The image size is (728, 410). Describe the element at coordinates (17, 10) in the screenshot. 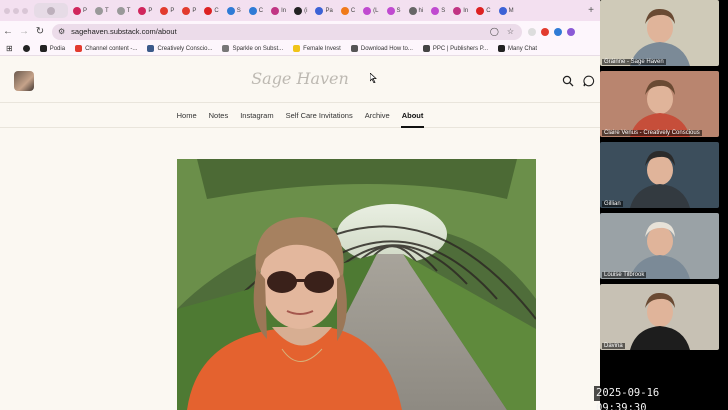

I see `window-controls` at that location.